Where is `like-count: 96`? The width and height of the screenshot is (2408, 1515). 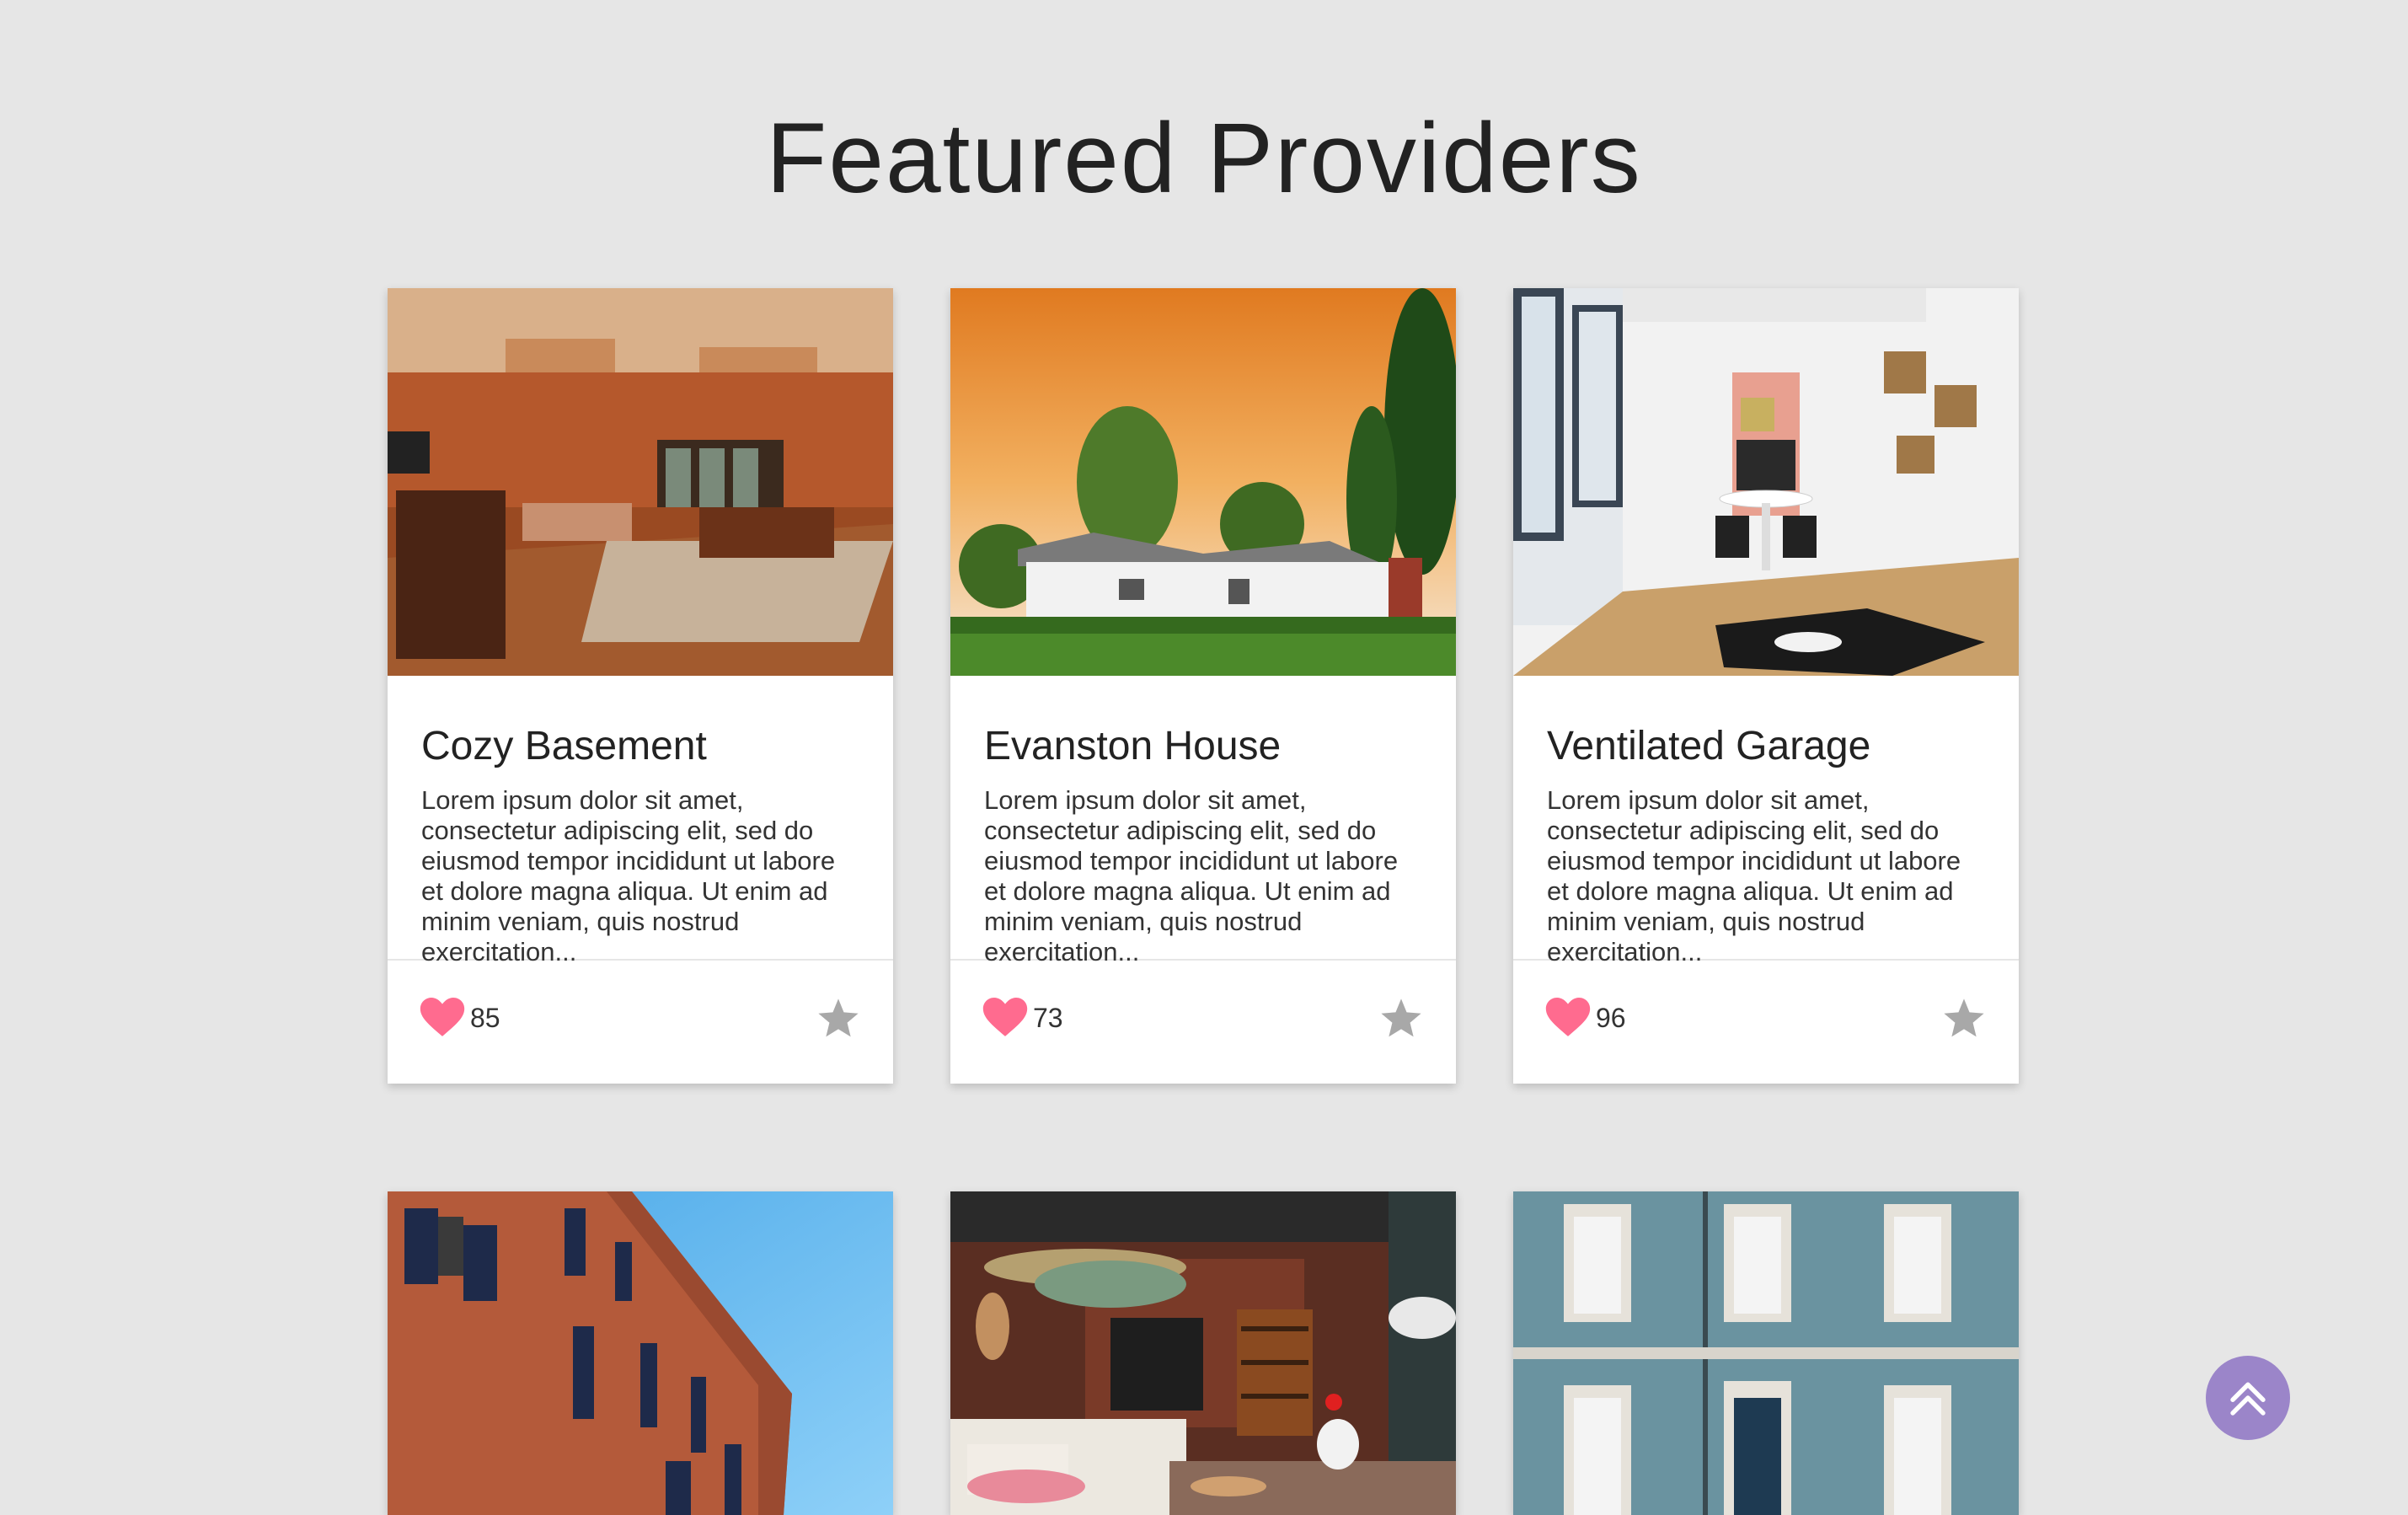
like-count: 96 is located at coordinates (1611, 1017).